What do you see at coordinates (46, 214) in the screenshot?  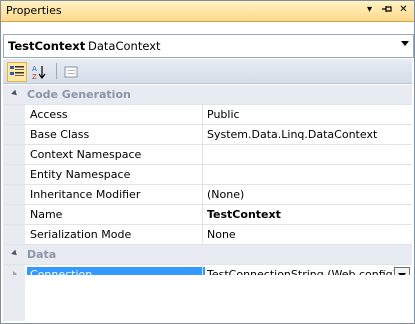 I see `property-name: Name` at bounding box center [46, 214].